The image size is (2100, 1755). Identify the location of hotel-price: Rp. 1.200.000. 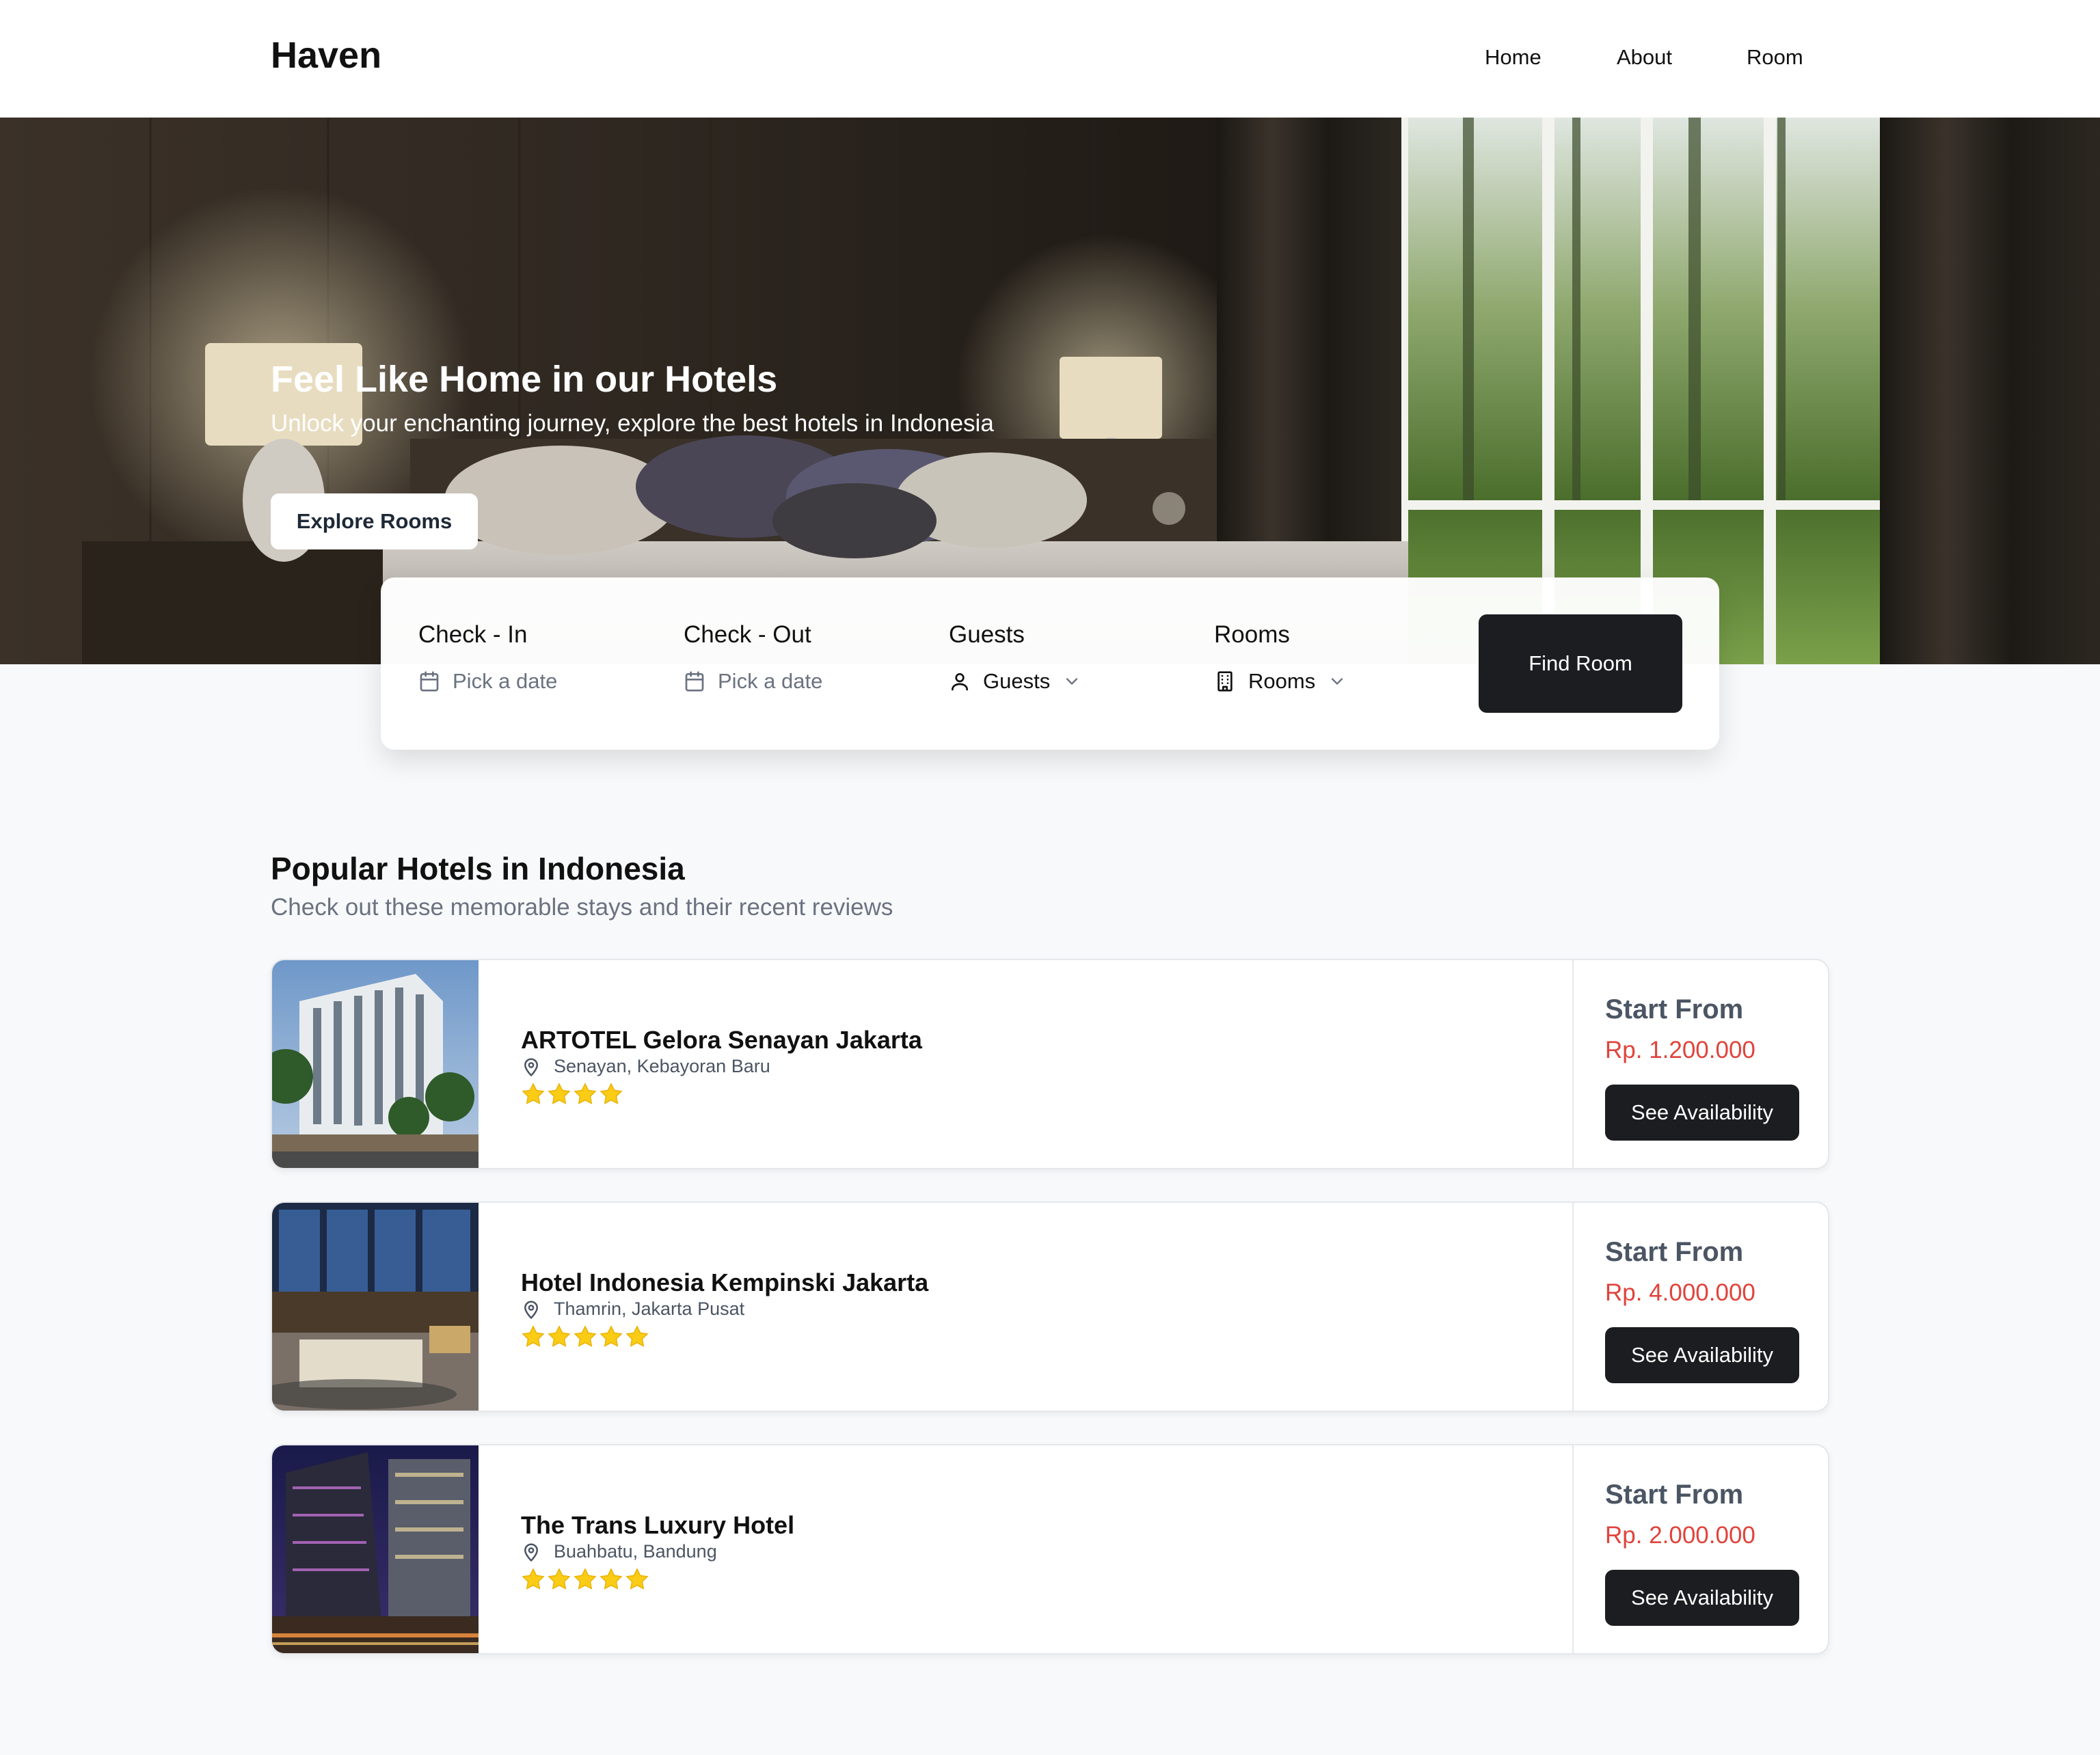
(1680, 1050).